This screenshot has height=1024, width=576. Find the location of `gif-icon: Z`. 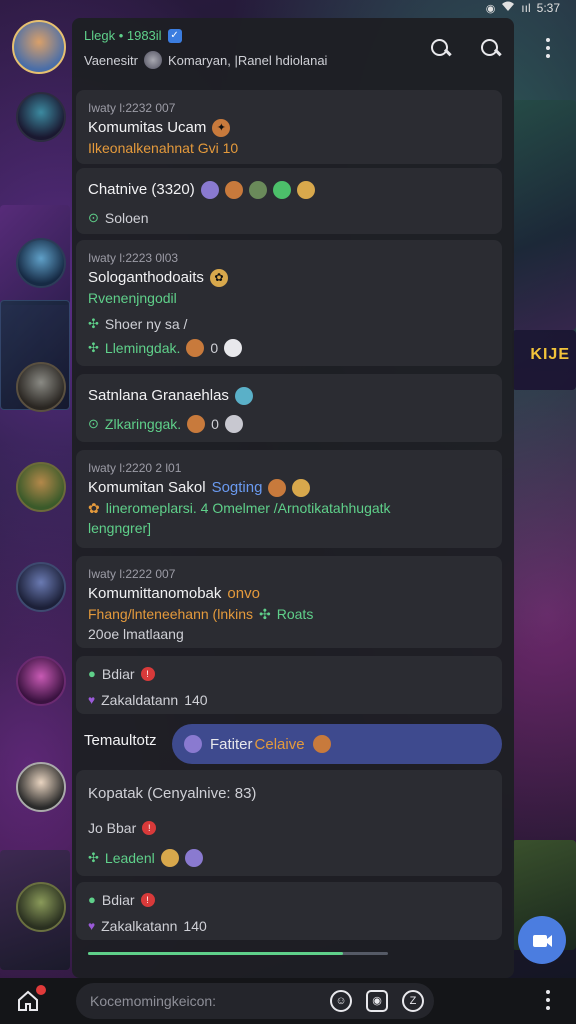

gif-icon: Z is located at coordinates (413, 1001).